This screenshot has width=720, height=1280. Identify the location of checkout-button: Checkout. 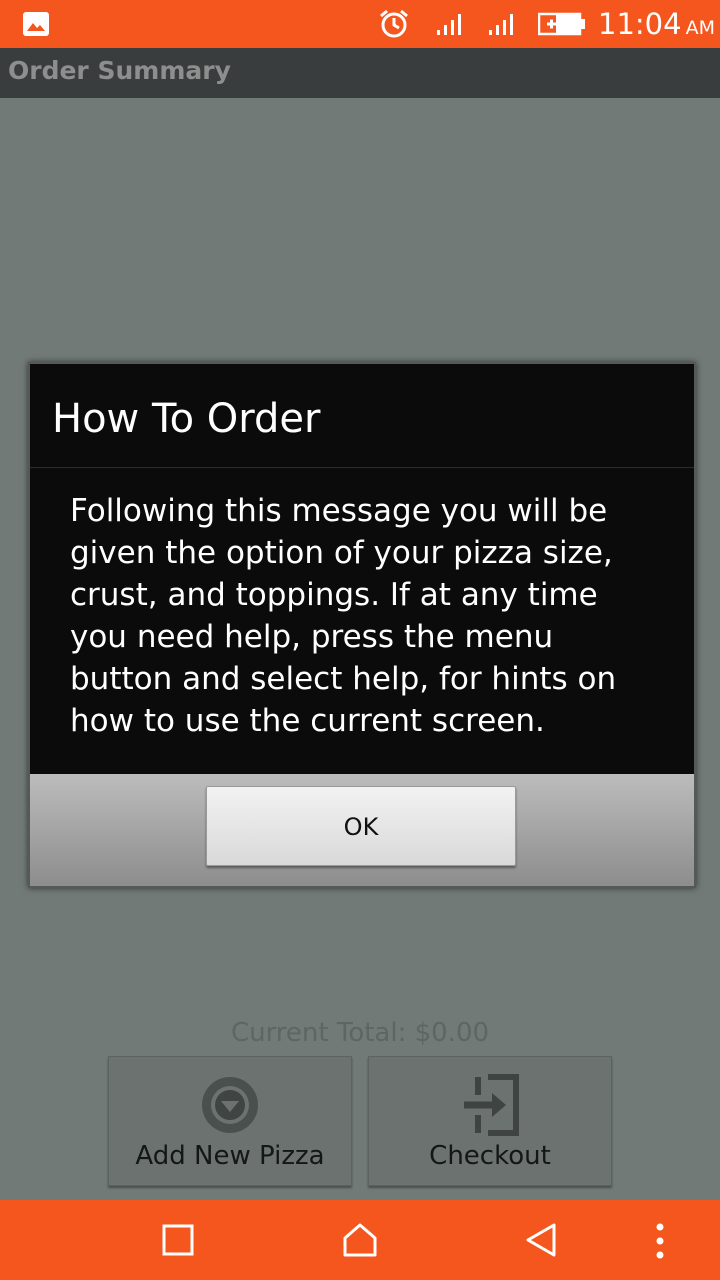
(490, 1121).